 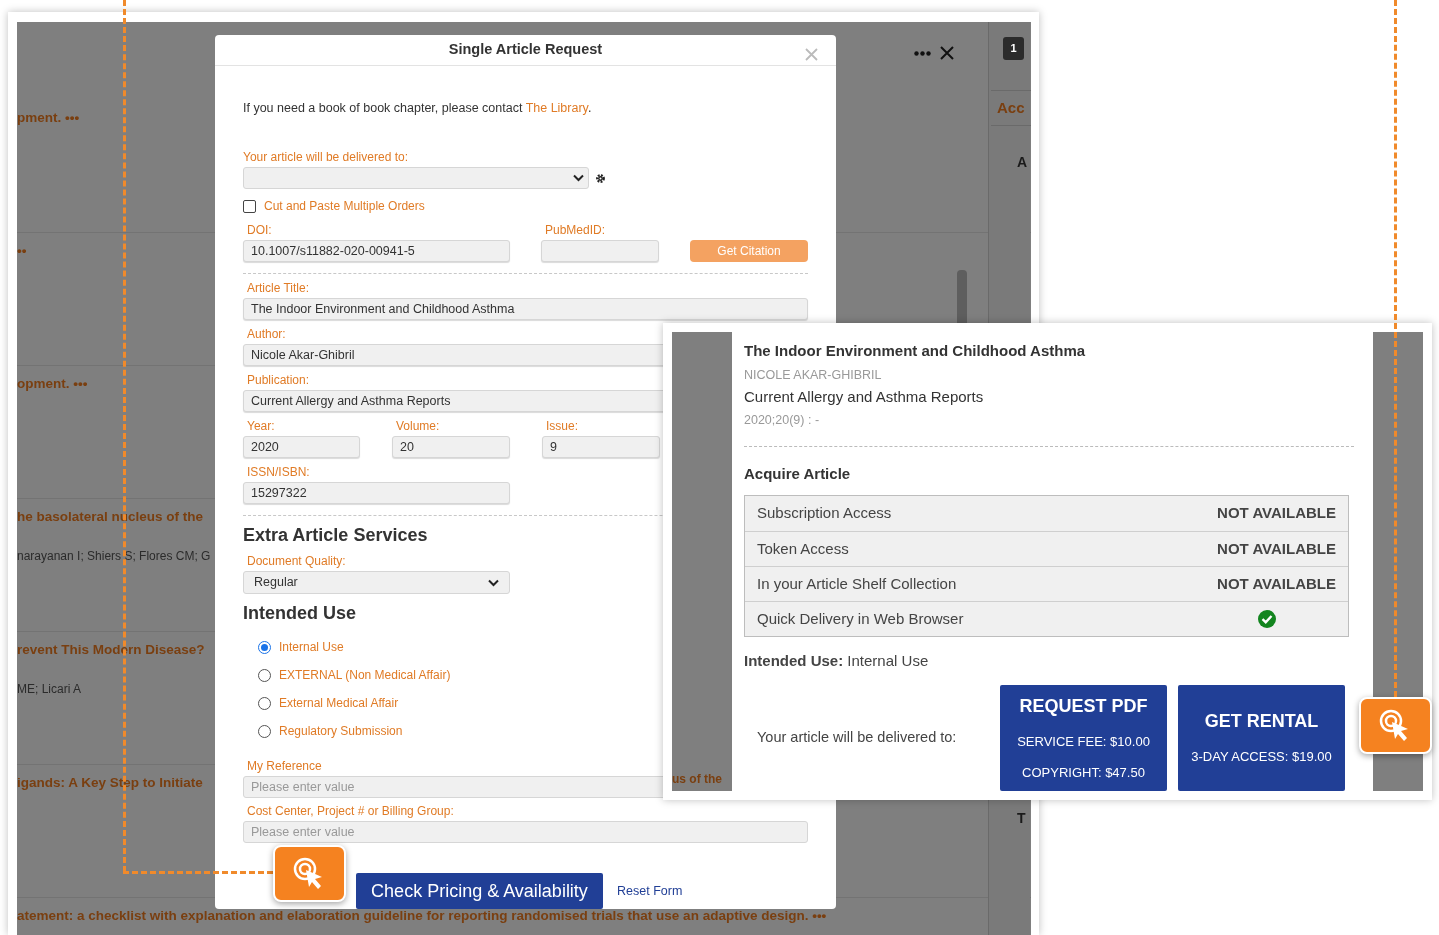 I want to click on field-label: DOI:, so click(x=259, y=230).